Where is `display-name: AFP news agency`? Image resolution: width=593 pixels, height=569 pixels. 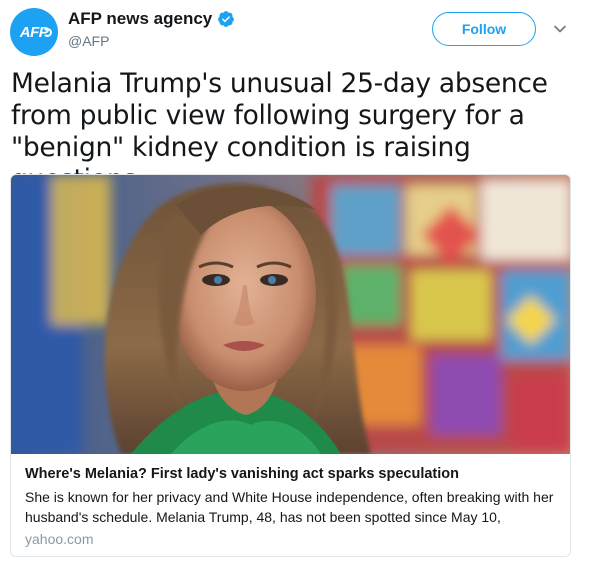
display-name: AFP news agency is located at coordinates (140, 19).